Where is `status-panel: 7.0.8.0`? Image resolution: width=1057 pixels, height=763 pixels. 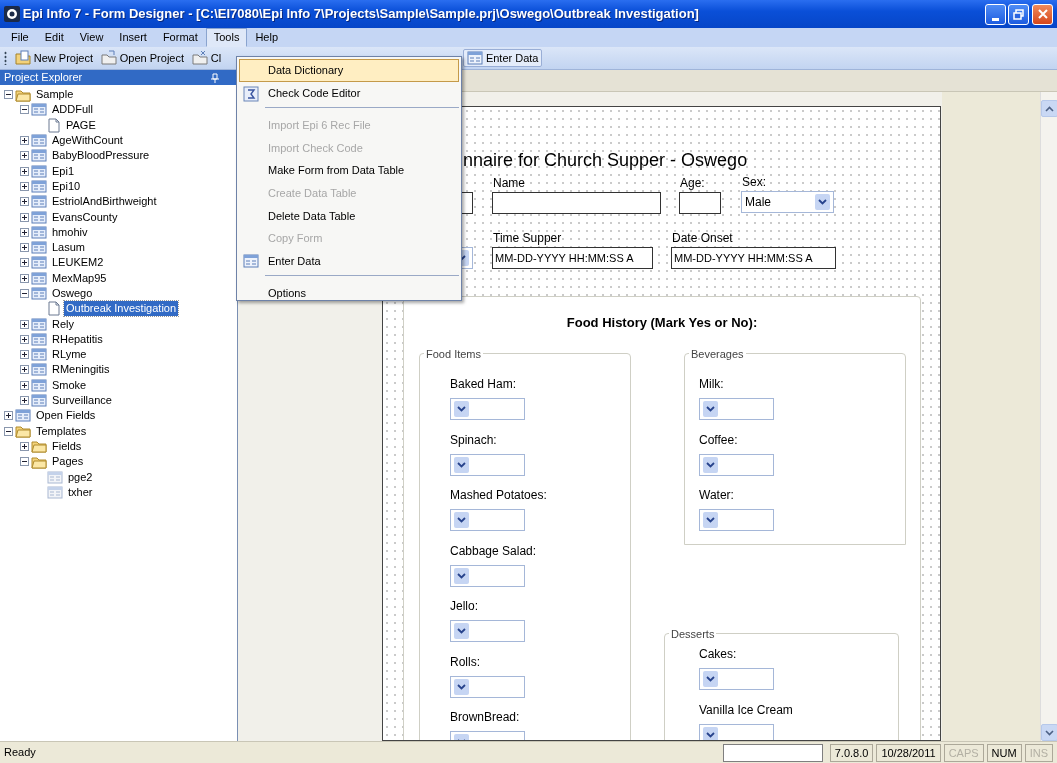 status-panel: 7.0.8.0 is located at coordinates (851, 752).